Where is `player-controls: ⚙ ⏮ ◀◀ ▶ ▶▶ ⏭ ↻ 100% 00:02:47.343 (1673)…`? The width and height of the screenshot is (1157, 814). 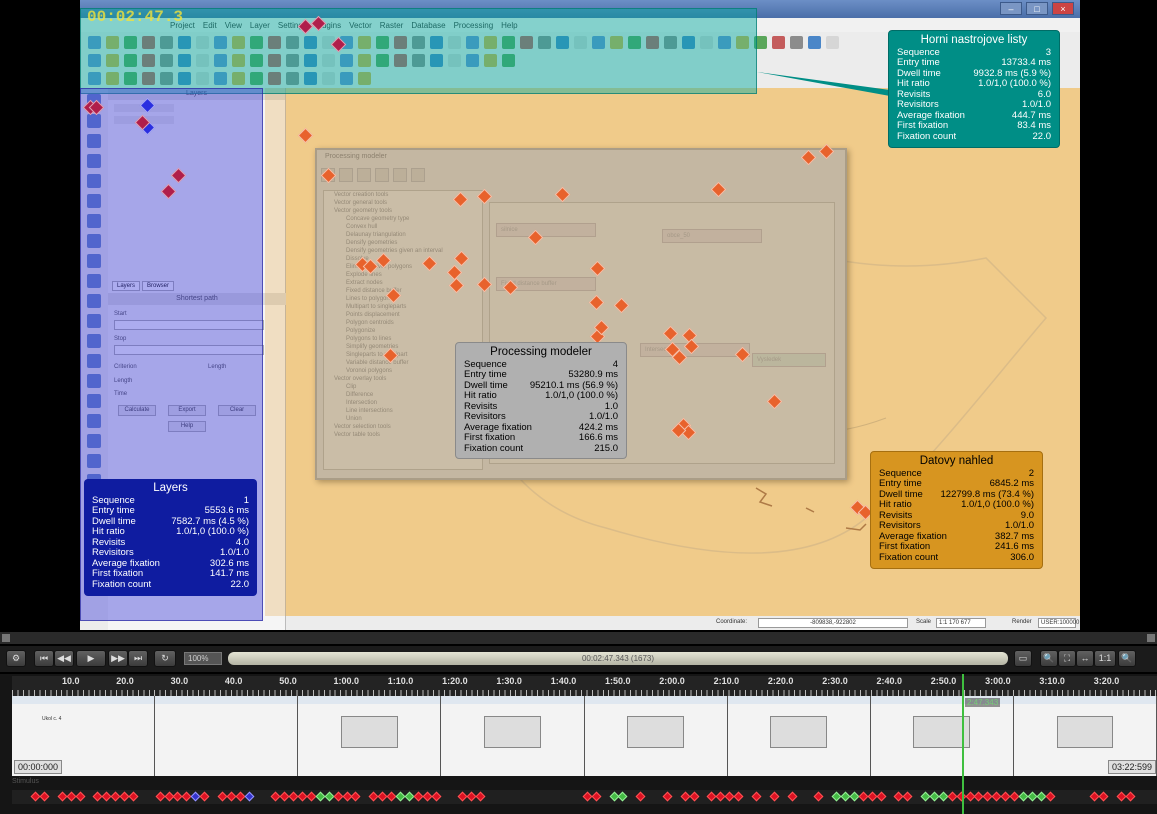 player-controls: ⚙ ⏮ ◀◀ ▶ ▶▶ ⏭ ↻ 100% 00:02:47.343 (1673)… is located at coordinates (578, 659).